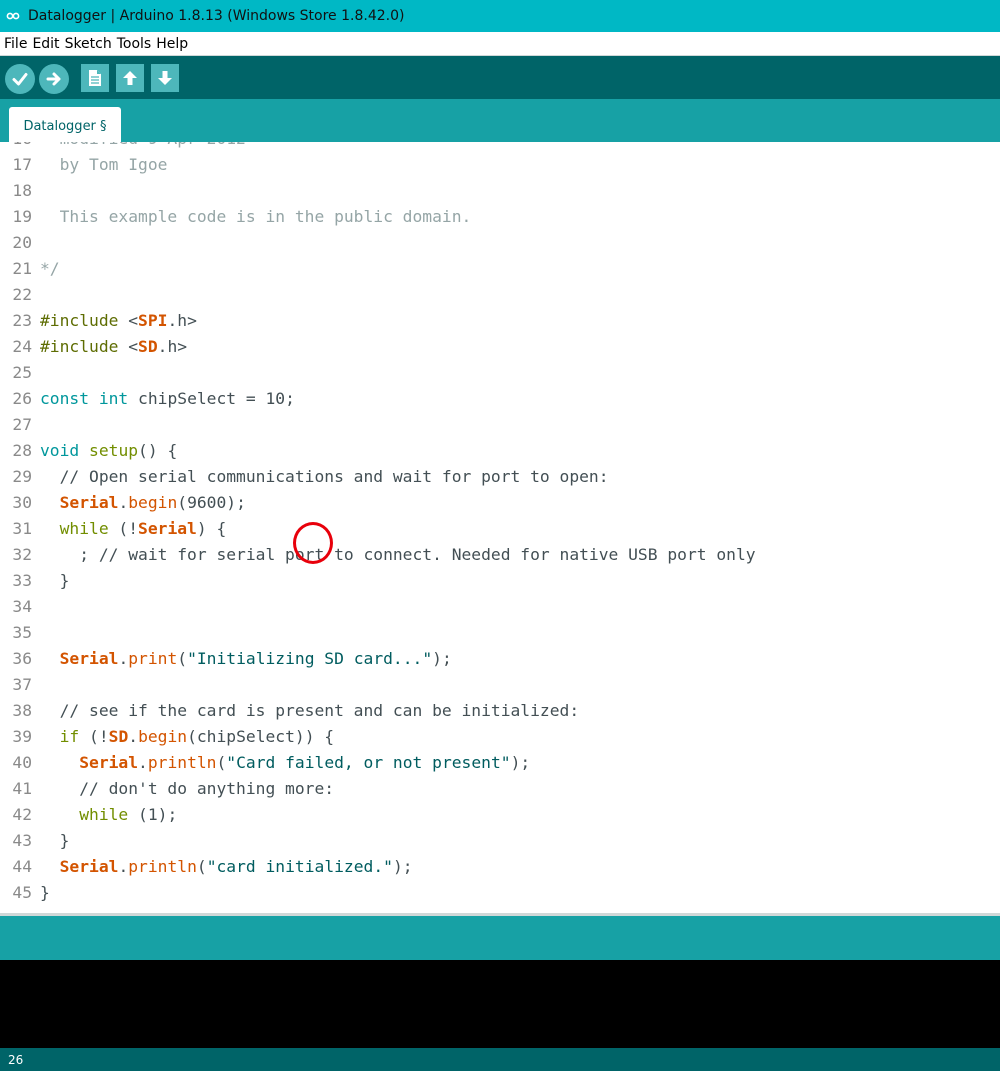 The height and width of the screenshot is (1071, 1000). I want to click on line-number: 38, so click(20, 711).